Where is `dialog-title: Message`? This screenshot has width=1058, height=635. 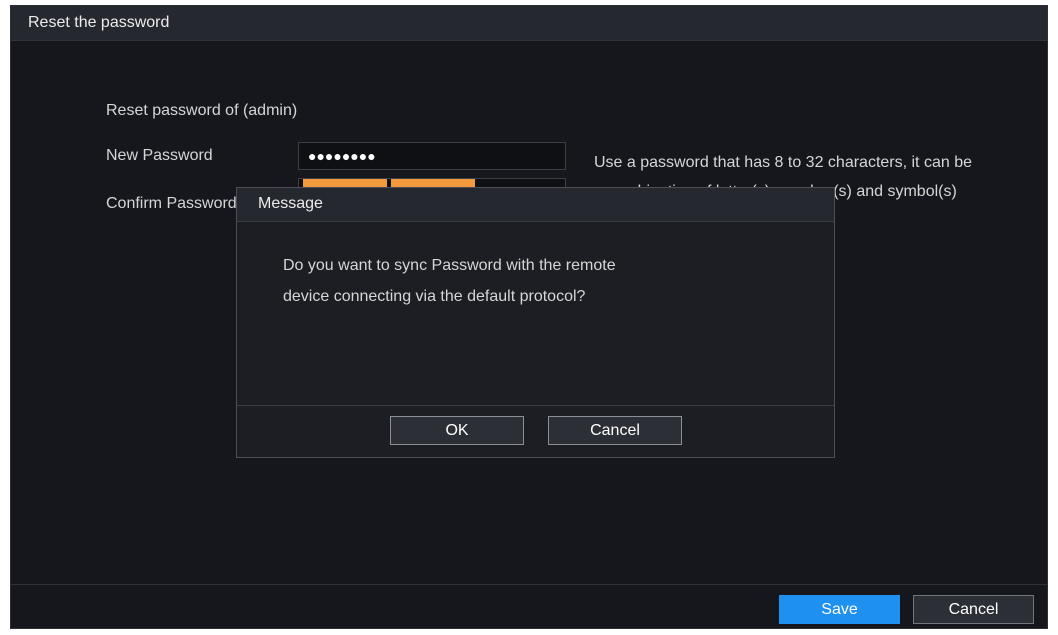 dialog-title: Message is located at coordinates (290, 203).